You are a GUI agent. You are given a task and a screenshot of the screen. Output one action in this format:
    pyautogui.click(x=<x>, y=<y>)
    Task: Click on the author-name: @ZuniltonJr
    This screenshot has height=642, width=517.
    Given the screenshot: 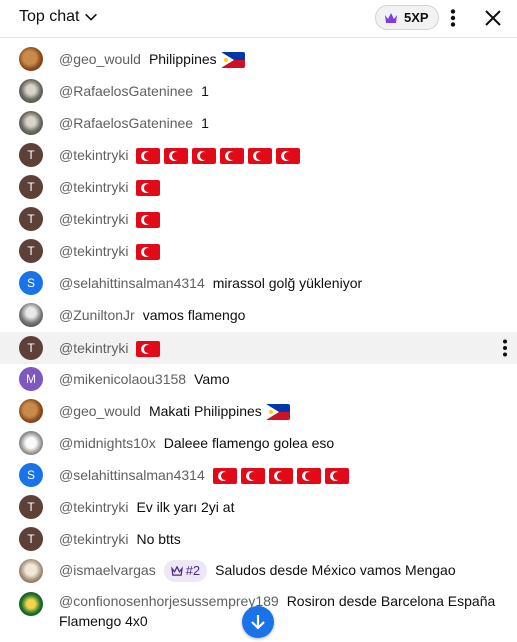 What is the action you would take?
    pyautogui.click(x=97, y=315)
    